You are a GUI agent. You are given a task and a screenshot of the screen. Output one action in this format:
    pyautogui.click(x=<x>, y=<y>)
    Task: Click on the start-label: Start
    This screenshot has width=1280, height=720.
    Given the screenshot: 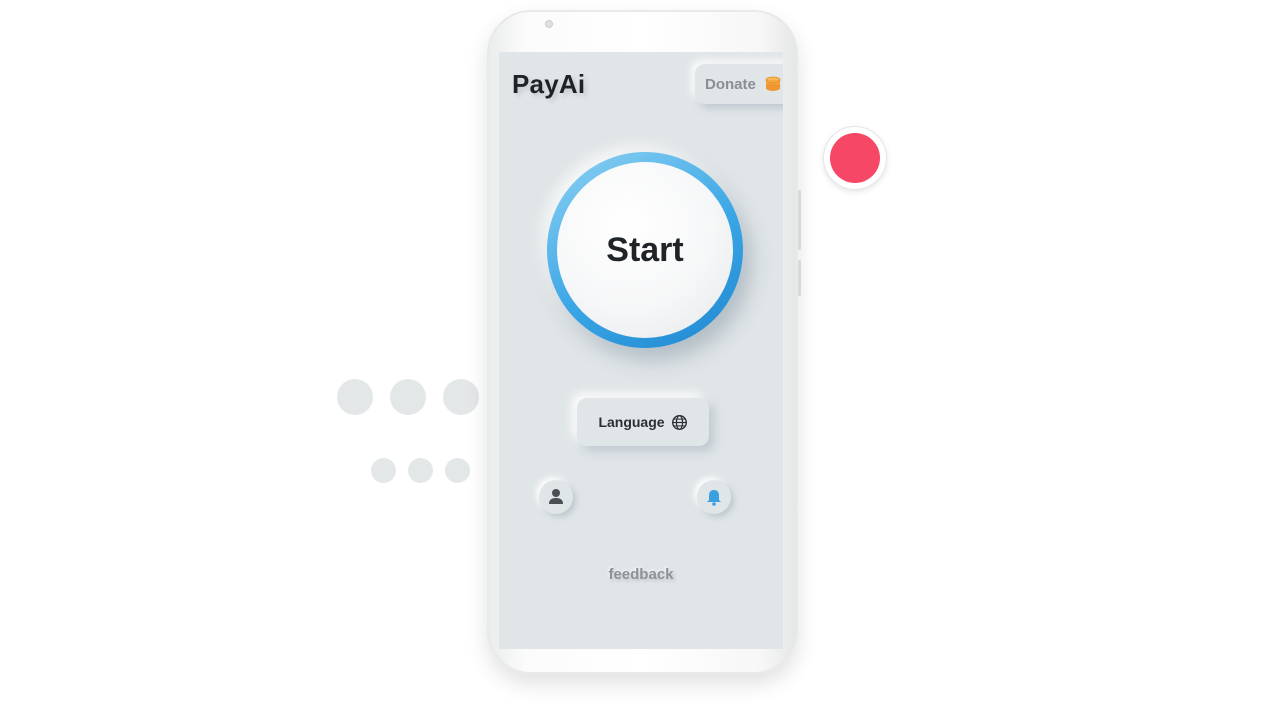 What is the action you would take?
    pyautogui.click(x=645, y=249)
    